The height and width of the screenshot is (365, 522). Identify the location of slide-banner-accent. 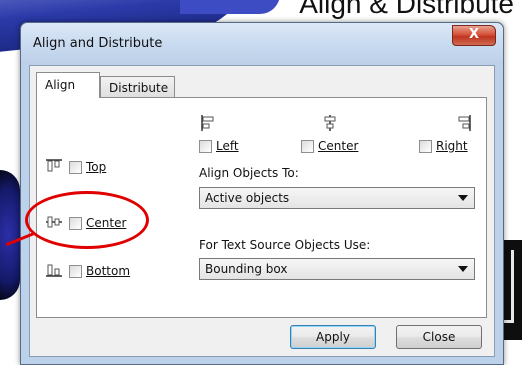
(230, 7).